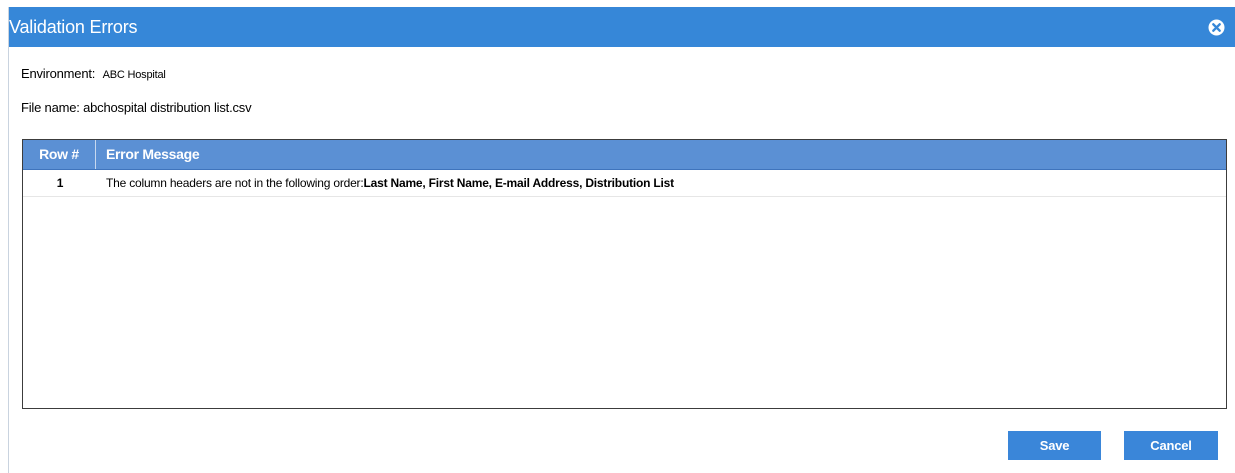 The width and height of the screenshot is (1235, 473). What do you see at coordinates (1171, 445) in the screenshot?
I see `cancel-button: Cancel` at bounding box center [1171, 445].